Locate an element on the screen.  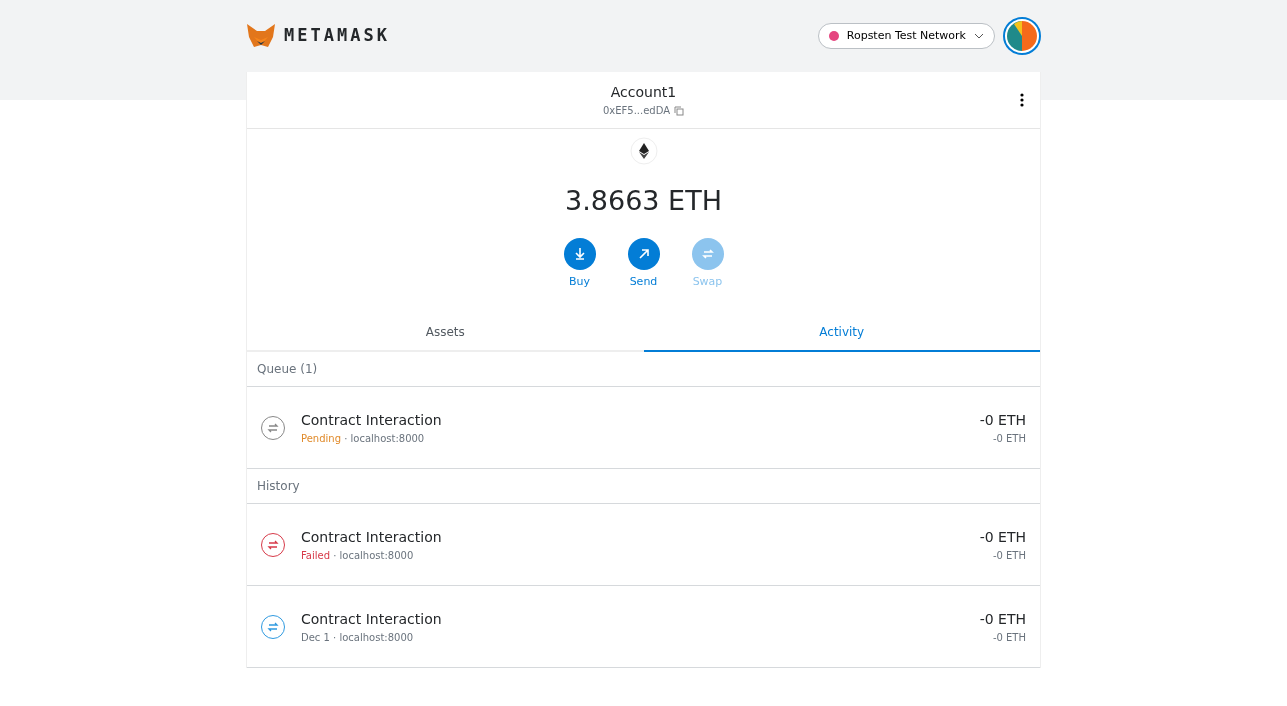
logo-text: METAMASK is located at coordinates (337, 36).